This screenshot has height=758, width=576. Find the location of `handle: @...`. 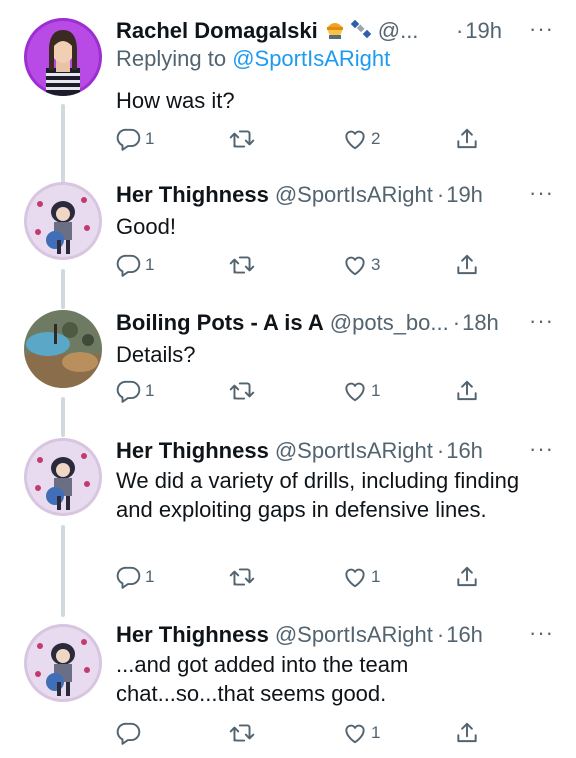

handle: @... is located at coordinates (398, 31).